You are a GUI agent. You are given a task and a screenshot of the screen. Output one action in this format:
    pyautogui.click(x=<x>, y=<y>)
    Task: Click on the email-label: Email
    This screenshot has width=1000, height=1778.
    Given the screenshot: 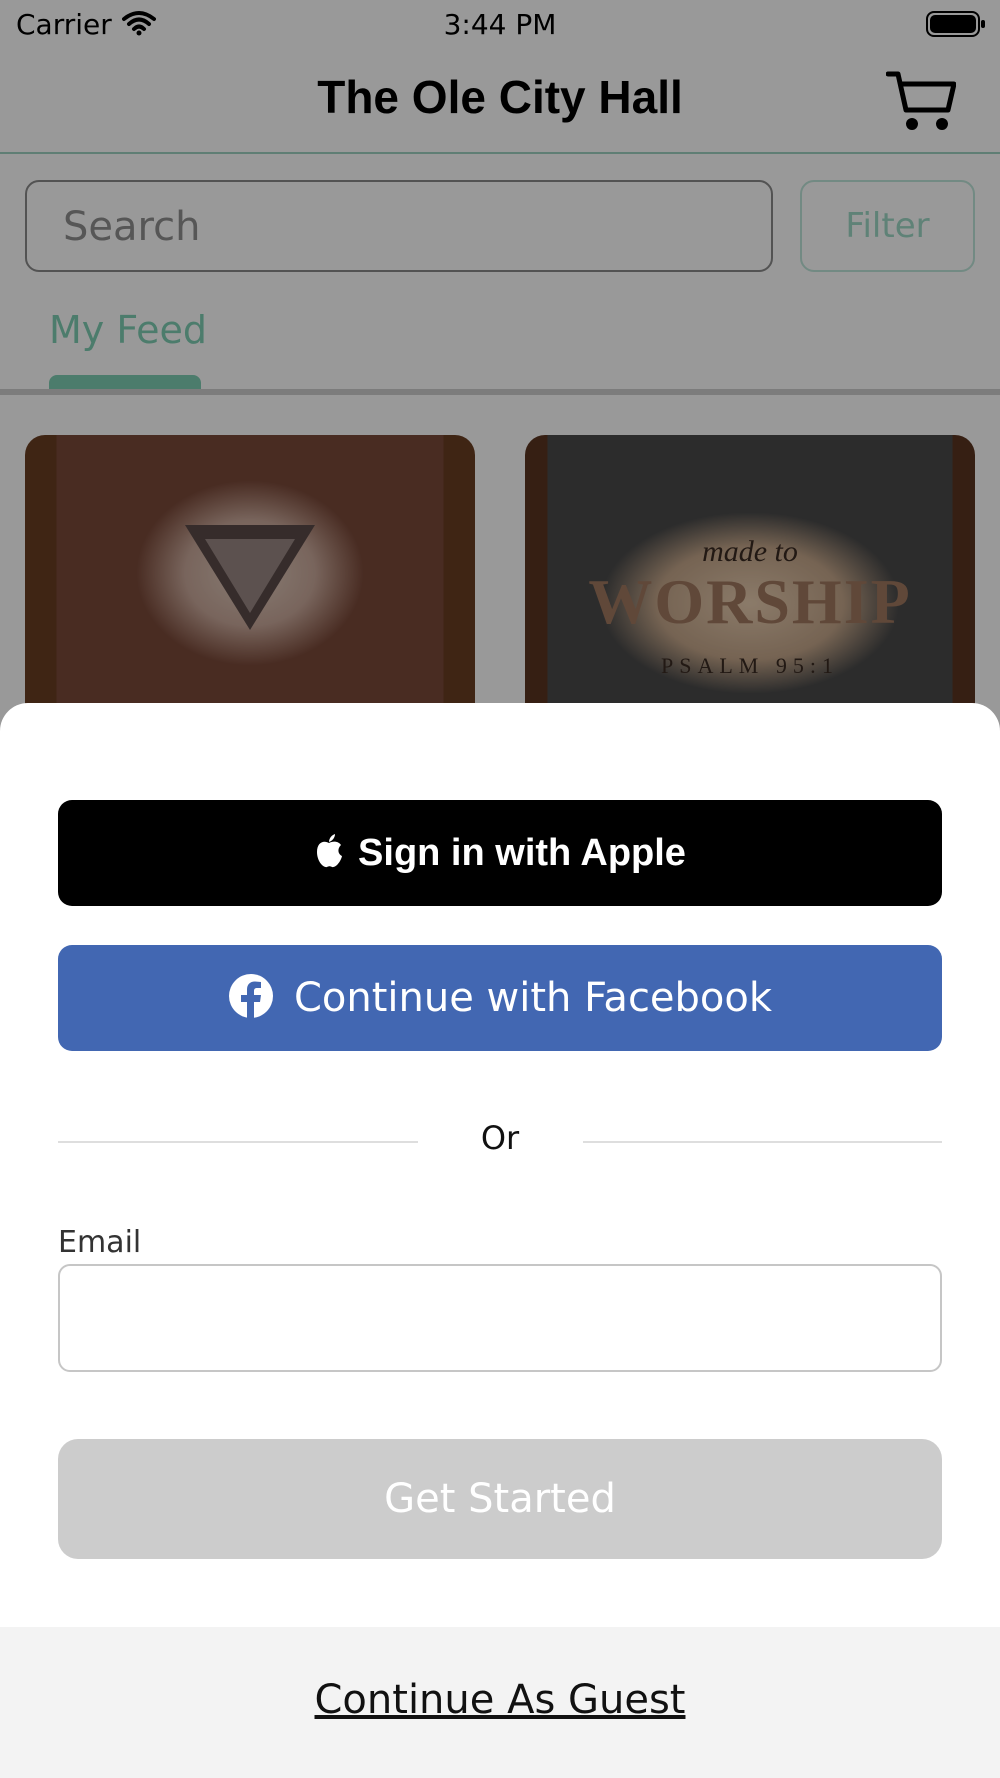 What is the action you would take?
    pyautogui.click(x=100, y=1242)
    